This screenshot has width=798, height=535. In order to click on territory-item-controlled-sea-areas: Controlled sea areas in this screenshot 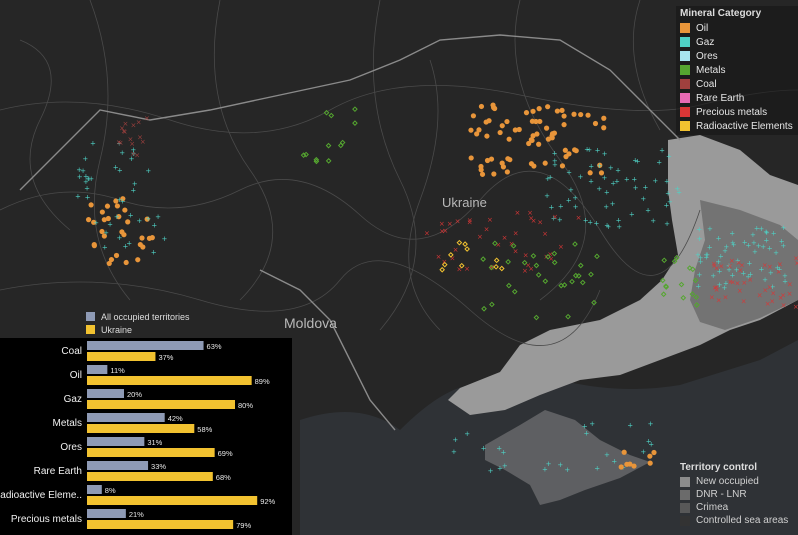, I will do `click(739, 520)`.